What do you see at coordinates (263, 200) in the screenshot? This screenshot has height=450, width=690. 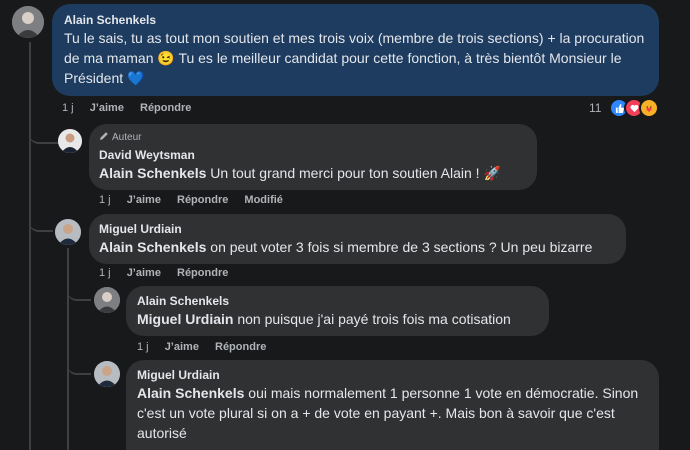 I see `edited-label: Modifié` at bounding box center [263, 200].